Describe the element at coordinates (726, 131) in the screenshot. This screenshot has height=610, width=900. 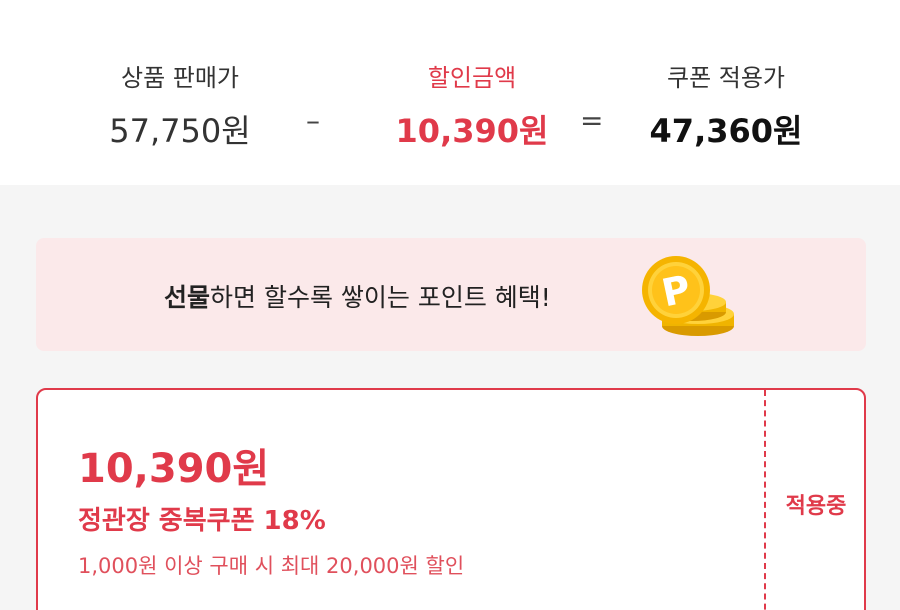
I see `coupon-price-value: 47,360원` at that location.